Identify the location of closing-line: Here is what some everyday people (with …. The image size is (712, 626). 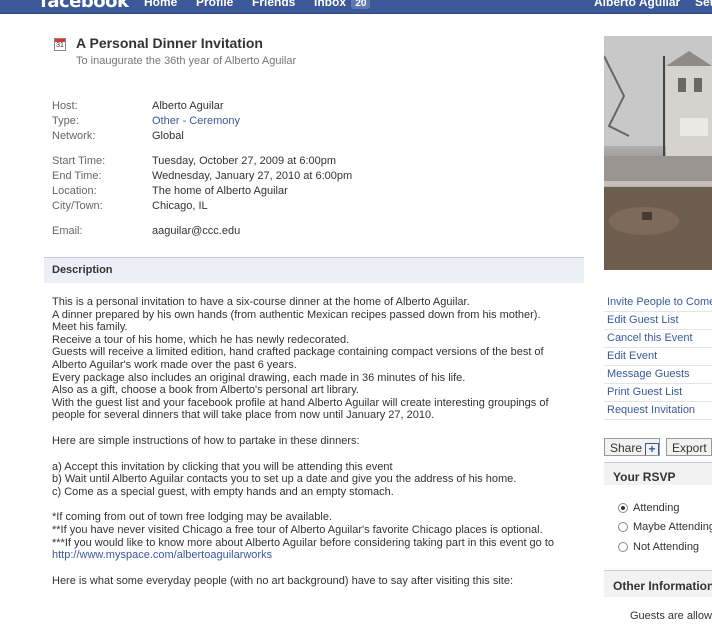
(283, 580).